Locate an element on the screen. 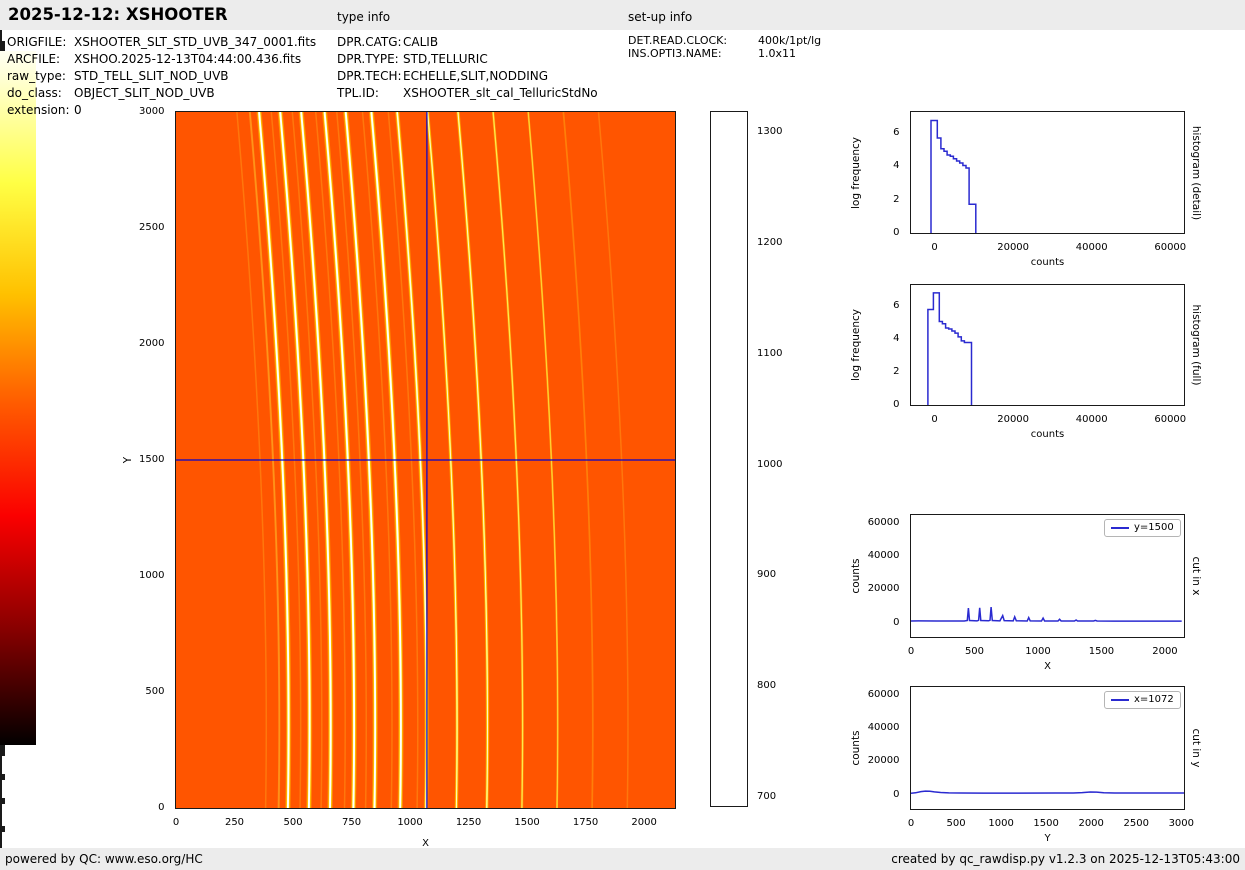 This screenshot has width=1245, height=870. field-value: CALIB is located at coordinates (421, 42).